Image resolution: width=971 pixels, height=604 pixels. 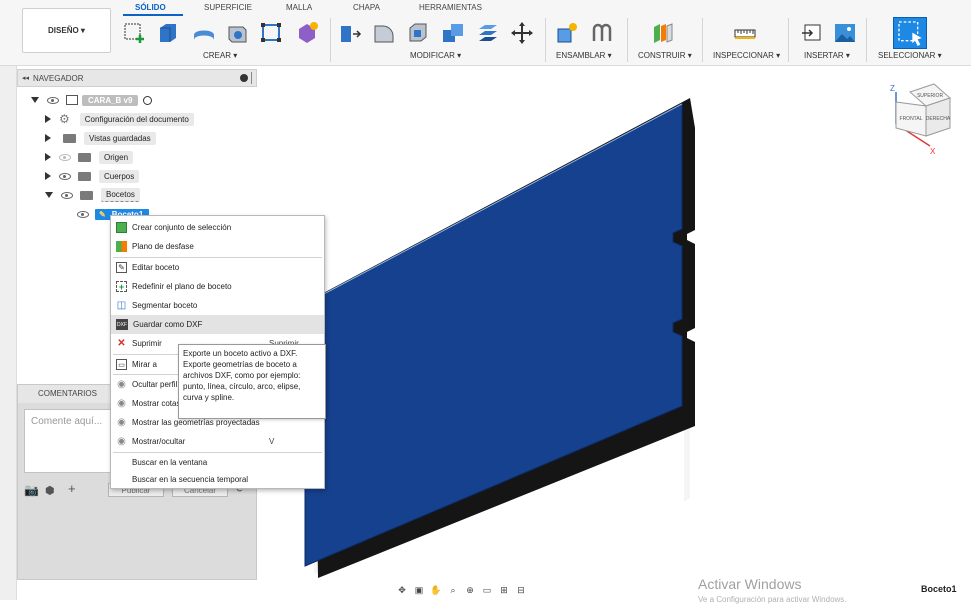 What do you see at coordinates (665, 55) in the screenshot?
I see `group-construir: CONSTRUIR ▾` at bounding box center [665, 55].